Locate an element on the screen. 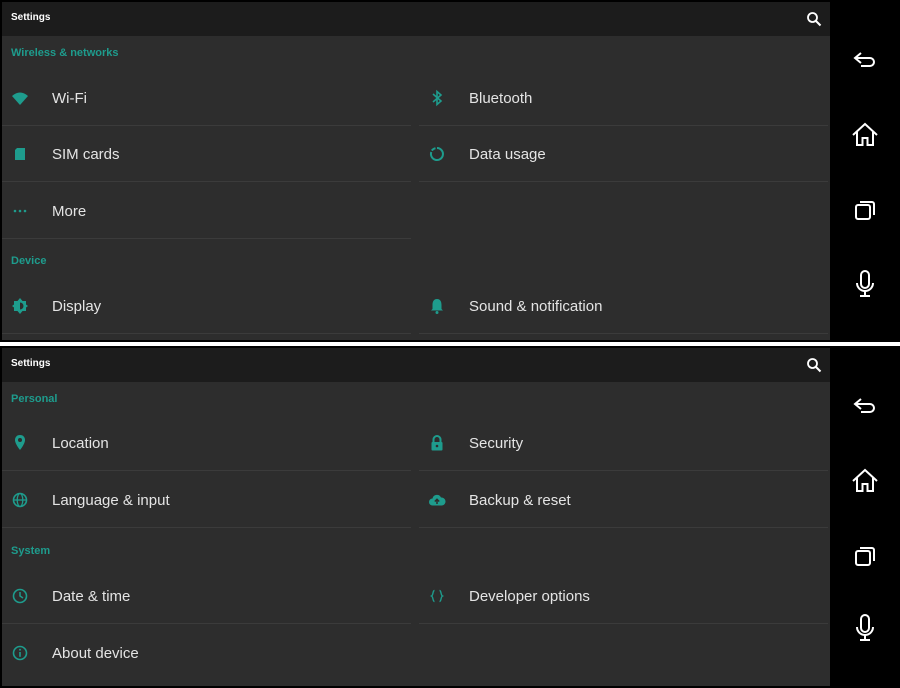 The height and width of the screenshot is (688, 900). more-icon is located at coordinates (20, 211).